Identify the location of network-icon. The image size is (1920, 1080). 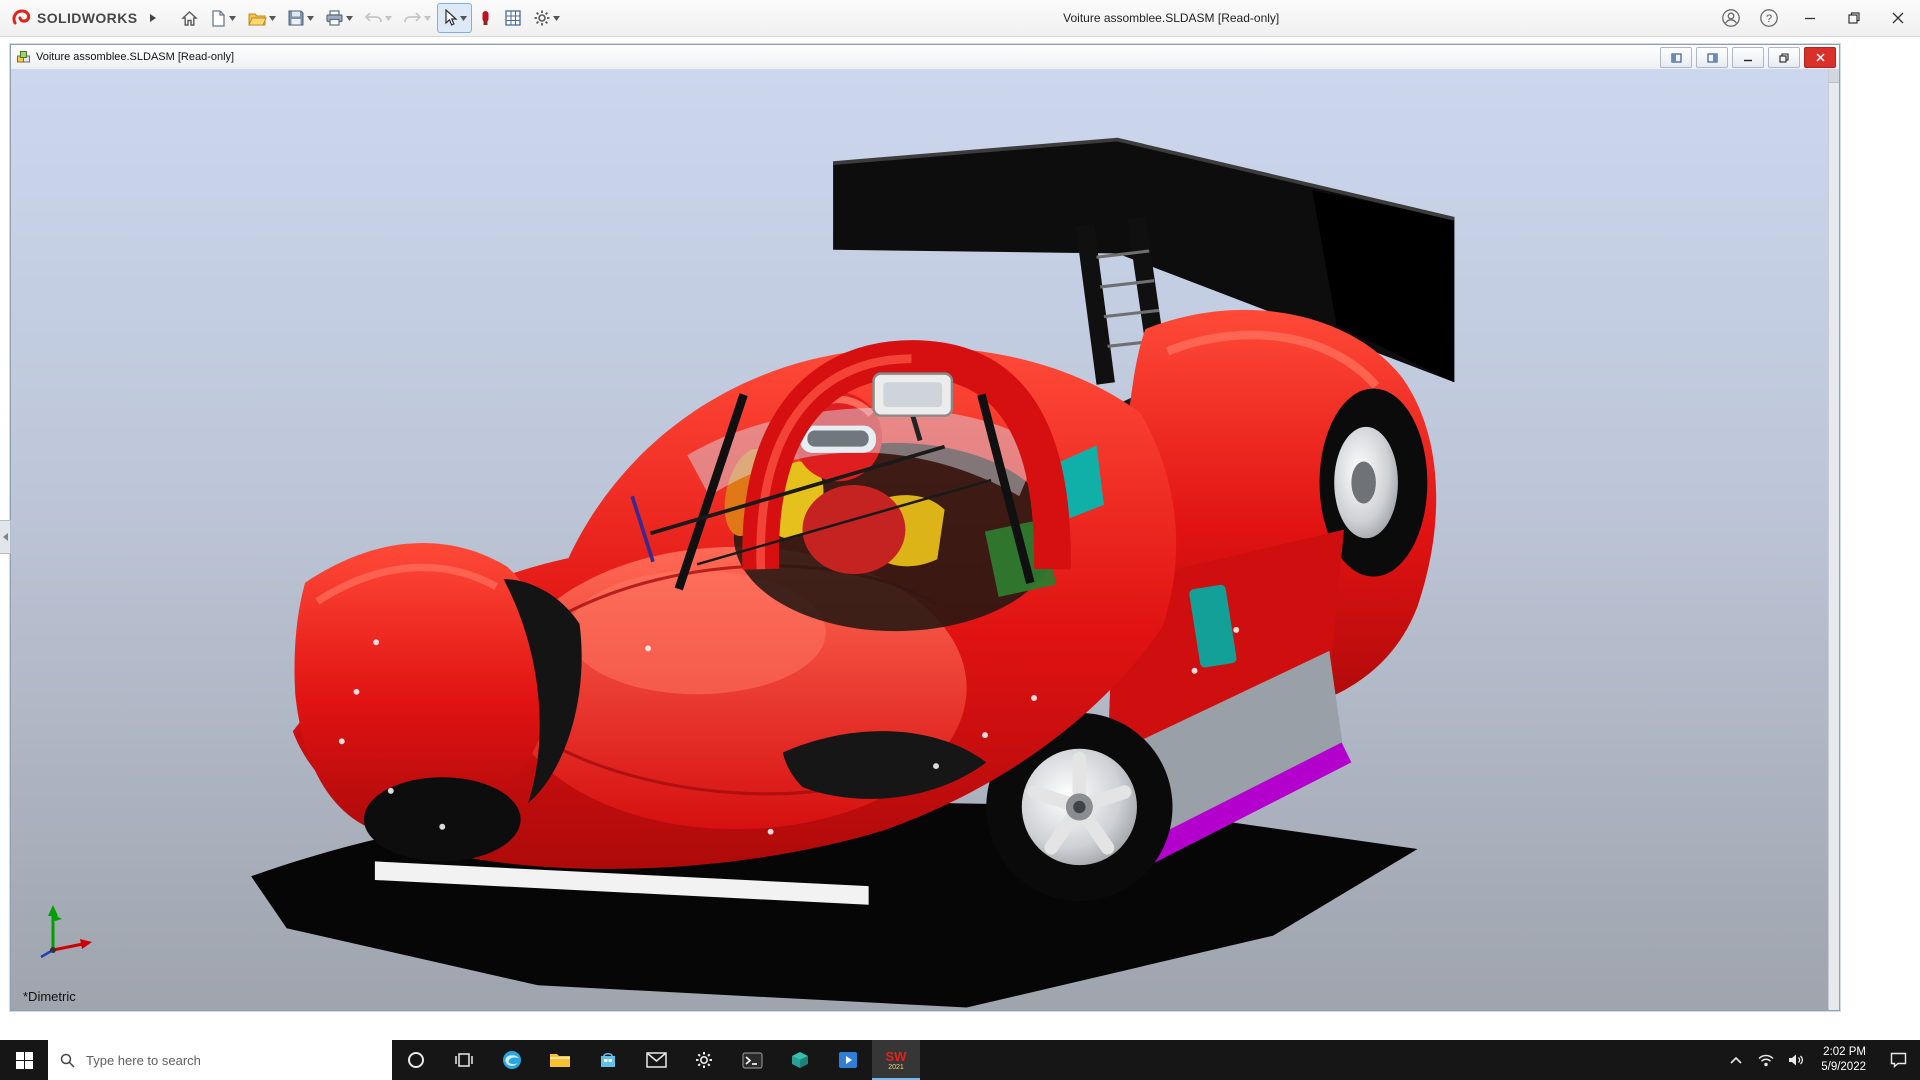
(1766, 1060).